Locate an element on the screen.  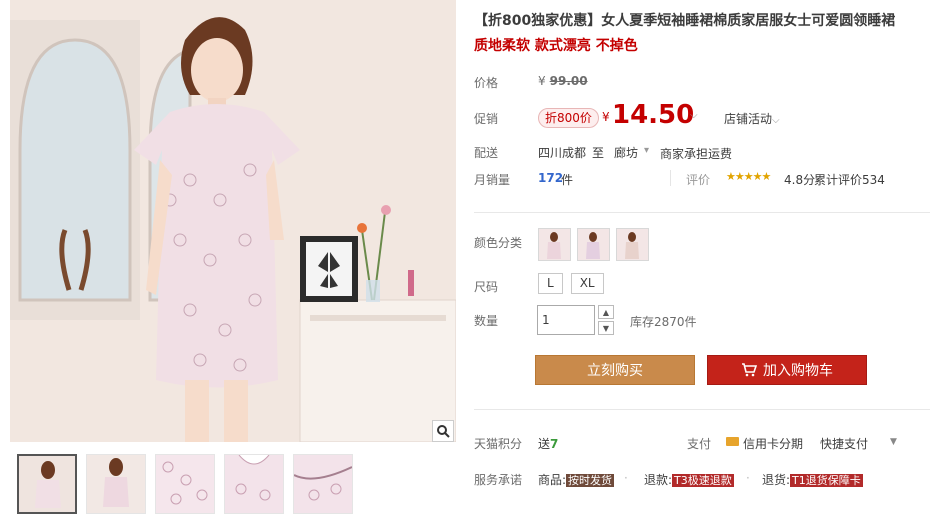
points-prefix: 送 is located at coordinates (544, 444).